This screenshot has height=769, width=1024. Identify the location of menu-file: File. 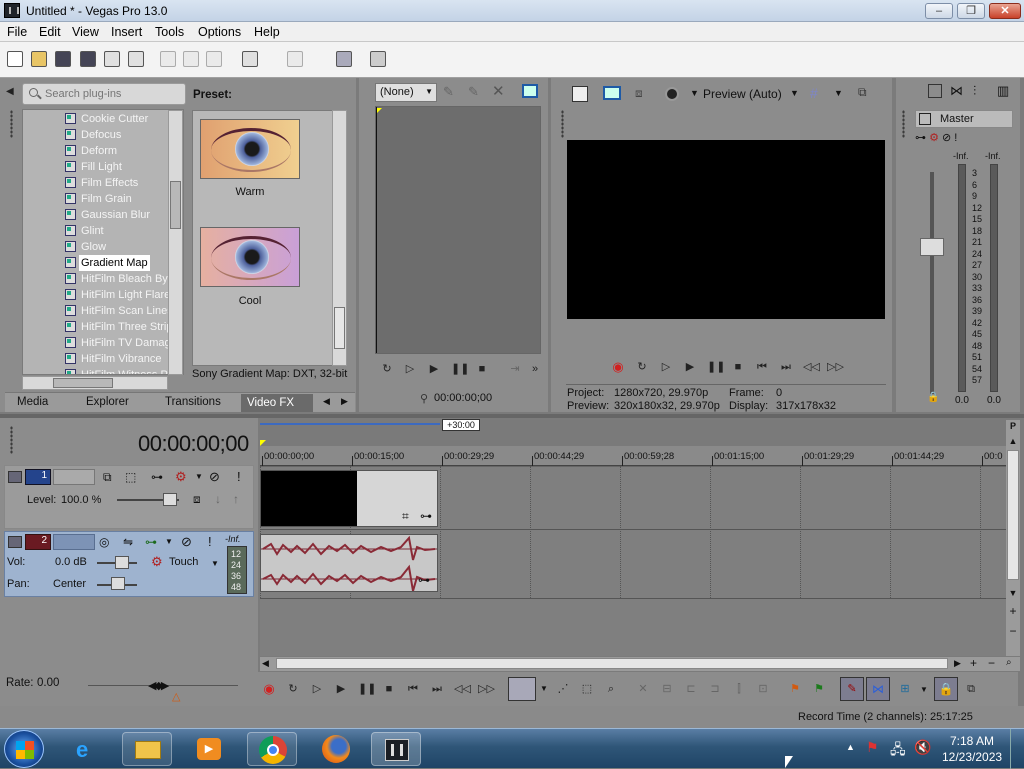
(17, 32).